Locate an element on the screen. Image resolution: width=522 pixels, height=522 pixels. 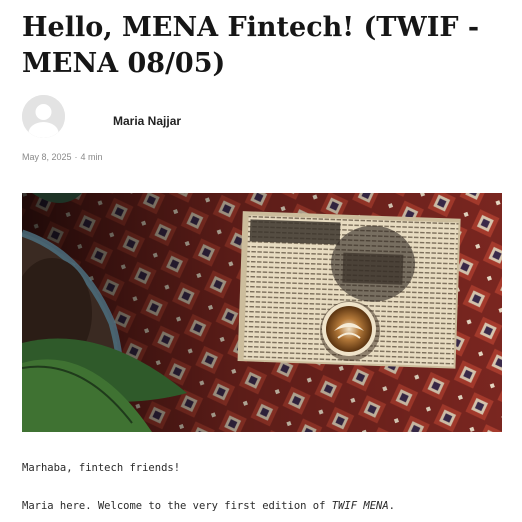
publish-date: May 8, 2025 is located at coordinates (47, 157).